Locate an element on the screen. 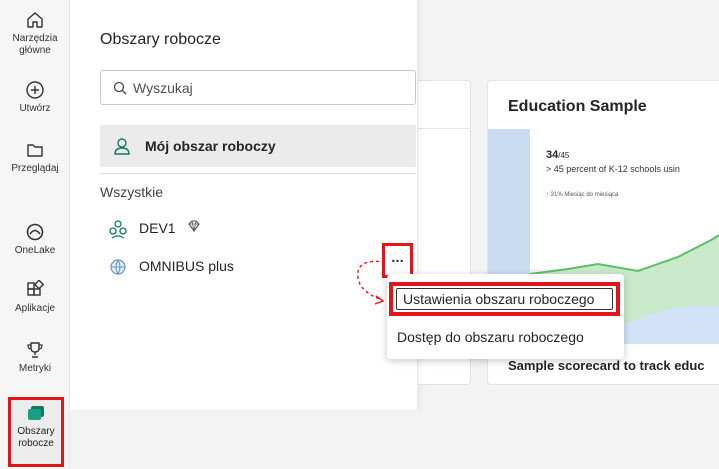  rail-label-workspaces-2: robocze is located at coordinates (36, 443).